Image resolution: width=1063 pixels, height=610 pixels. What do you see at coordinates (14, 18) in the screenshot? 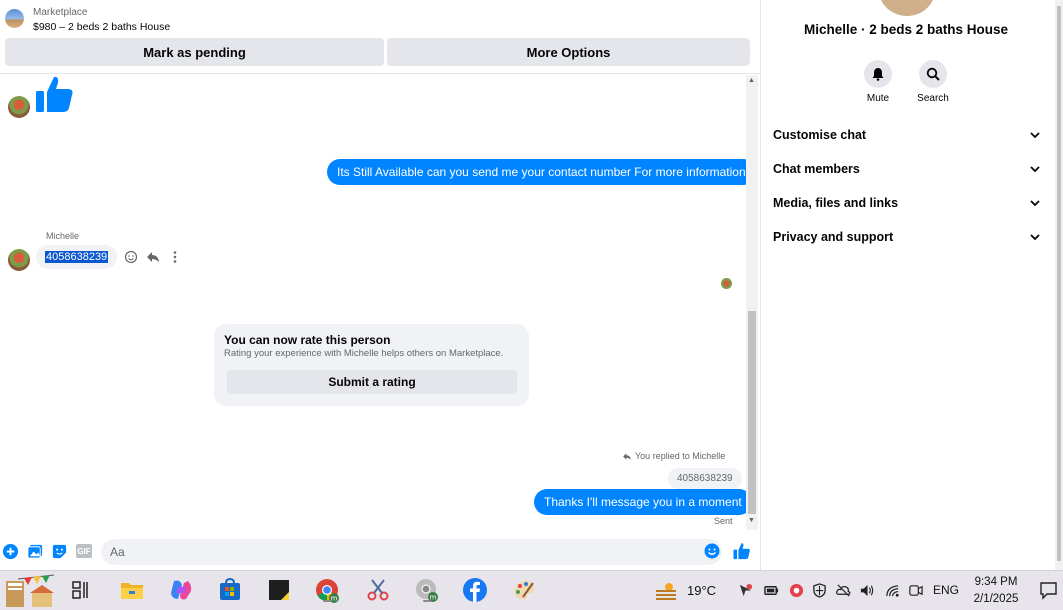
I see `listing-thumbnail` at bounding box center [14, 18].